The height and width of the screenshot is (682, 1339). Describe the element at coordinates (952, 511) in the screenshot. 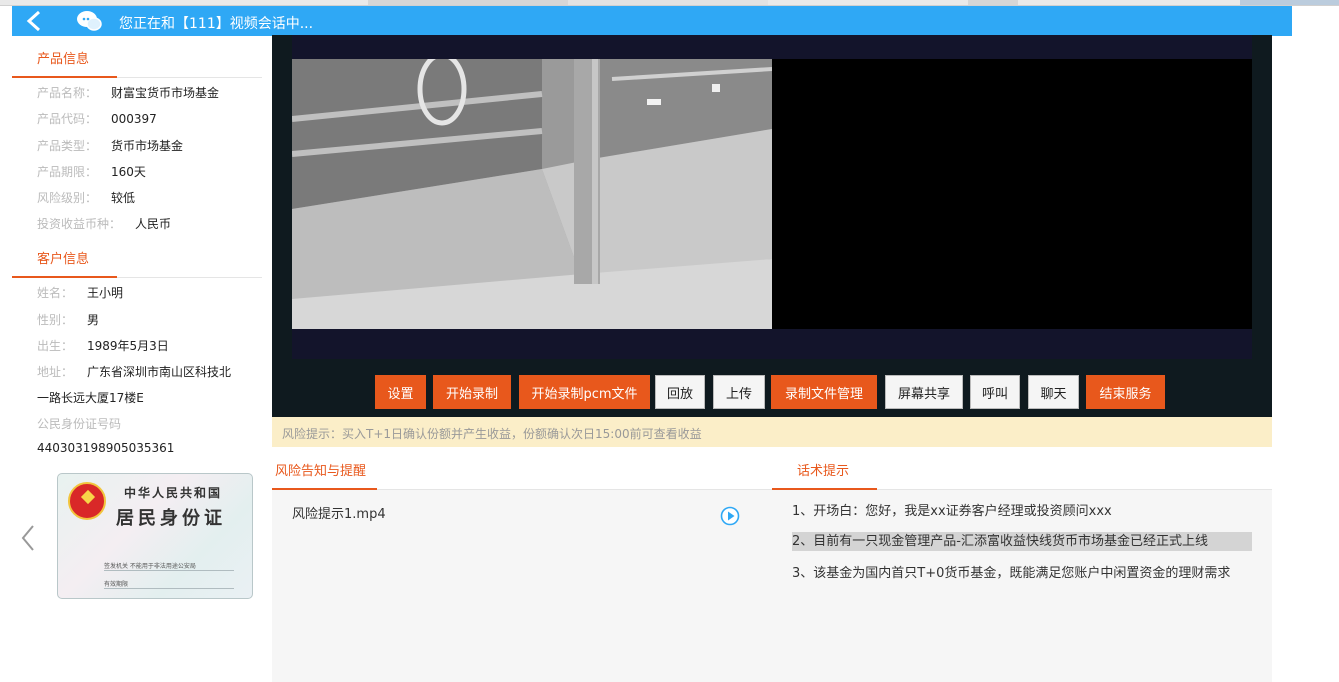

I see `script-line: 1、开场白：您好，我是xx证券客户经理或投资顾问xxx` at that location.